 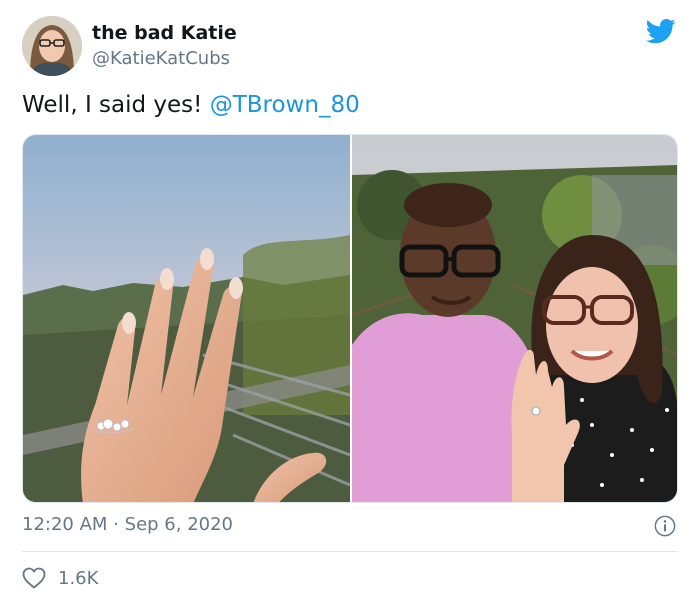 What do you see at coordinates (78, 578) in the screenshot?
I see `like-count: 1.6K` at bounding box center [78, 578].